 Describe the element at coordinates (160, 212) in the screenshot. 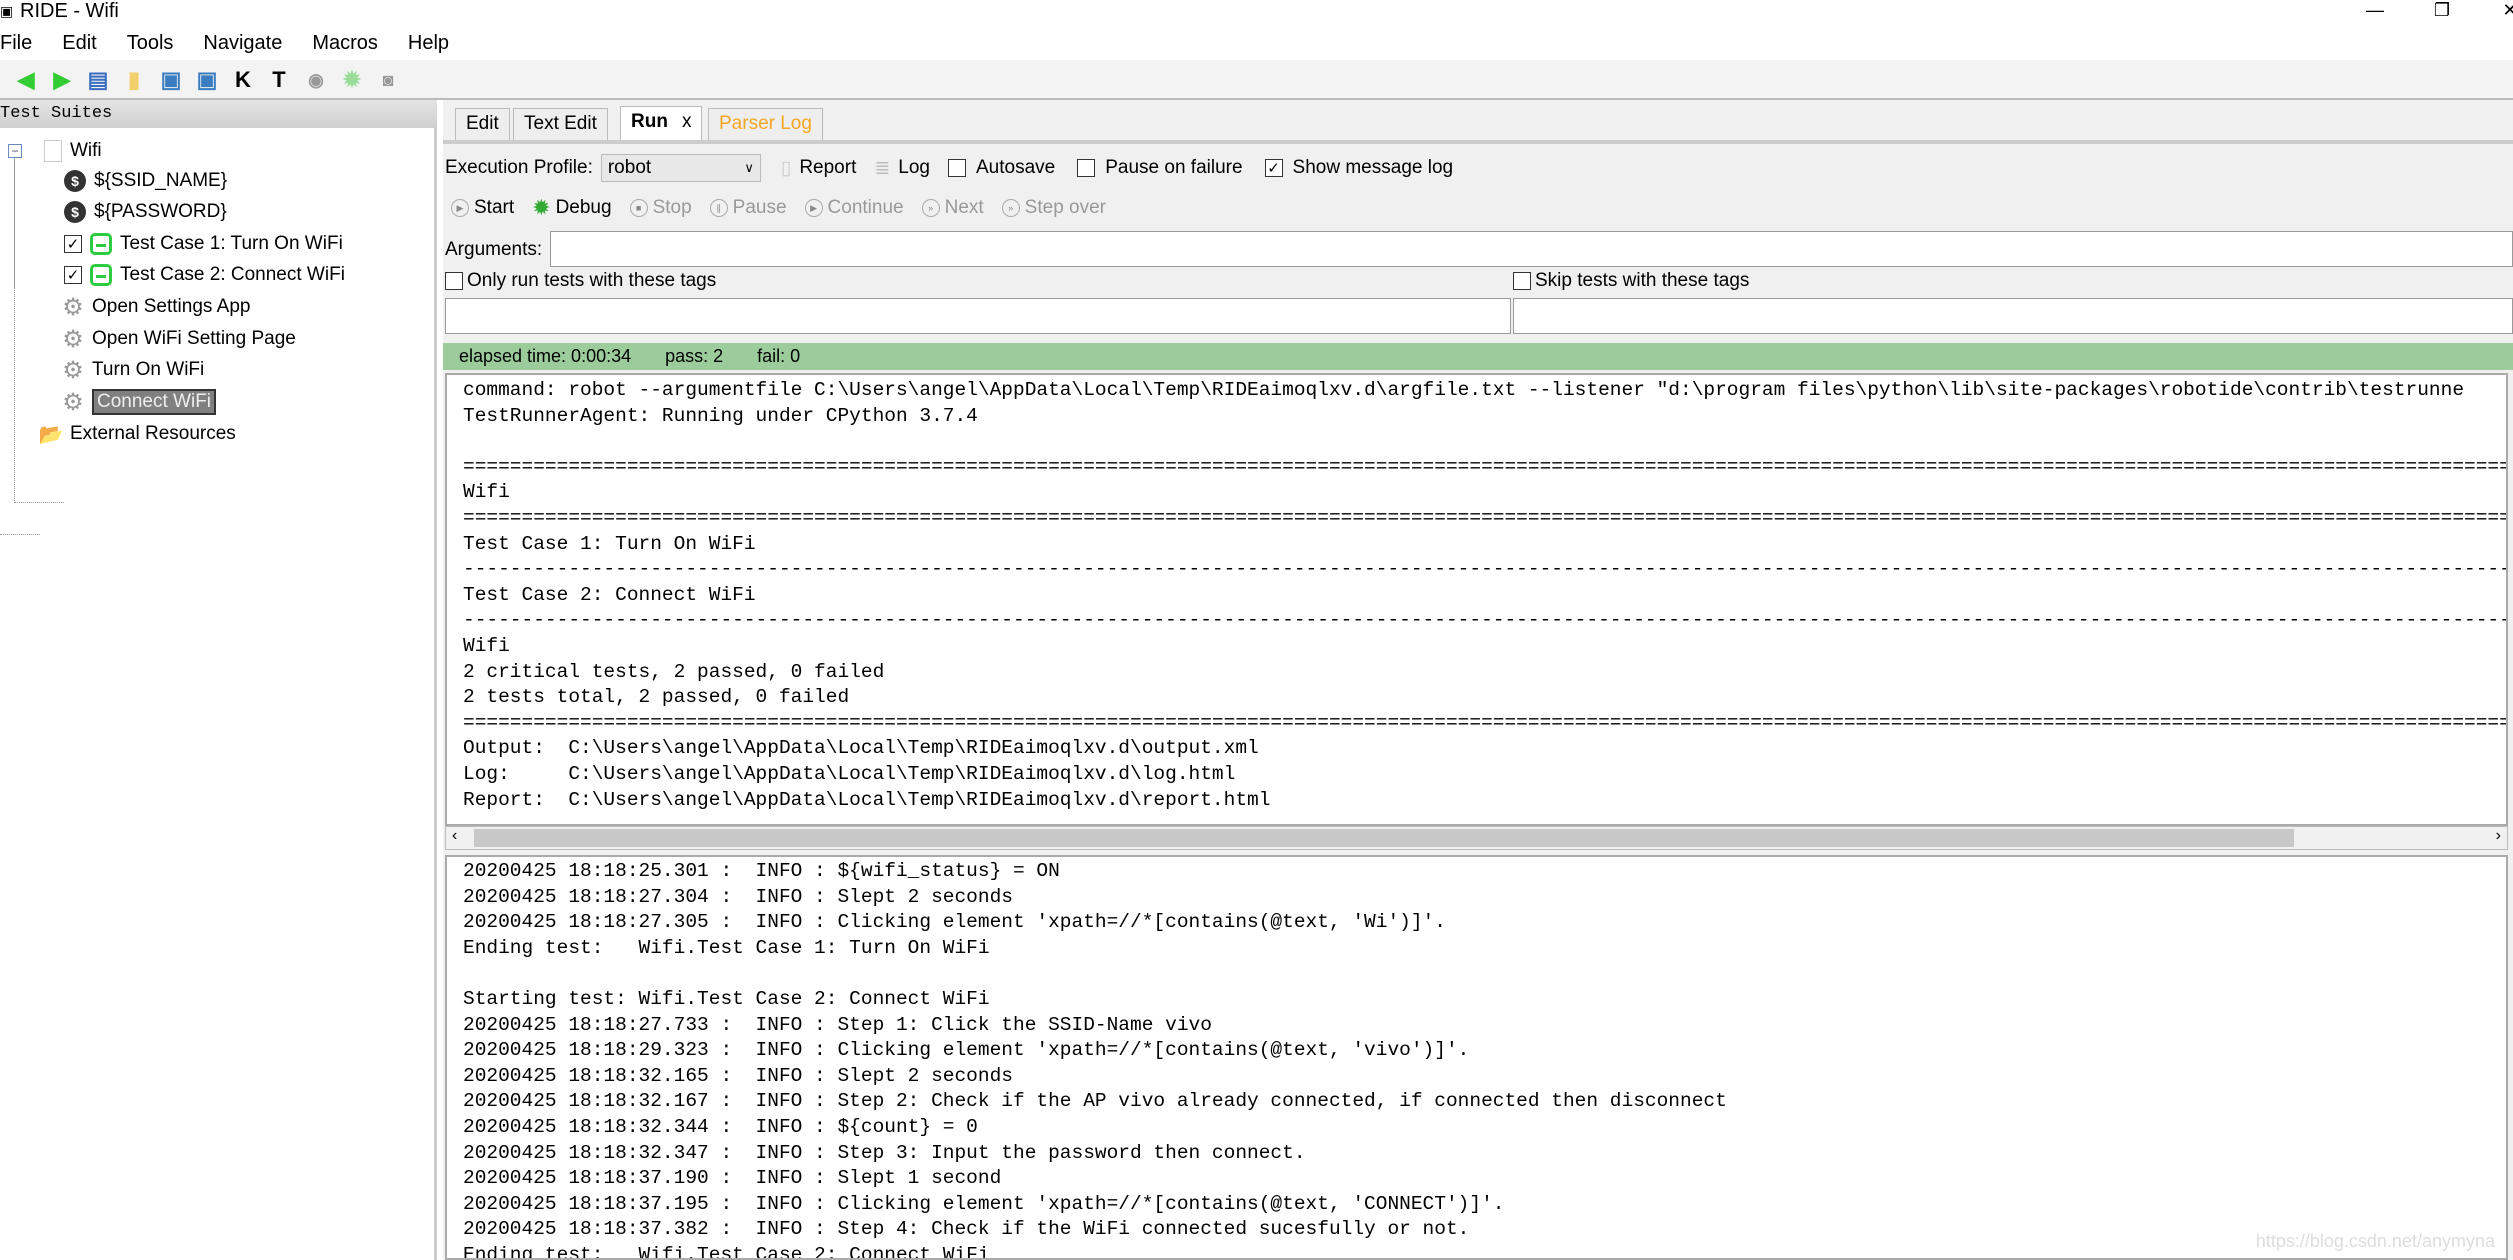

I see `tree-item-variable: ${PASSWORD}` at that location.